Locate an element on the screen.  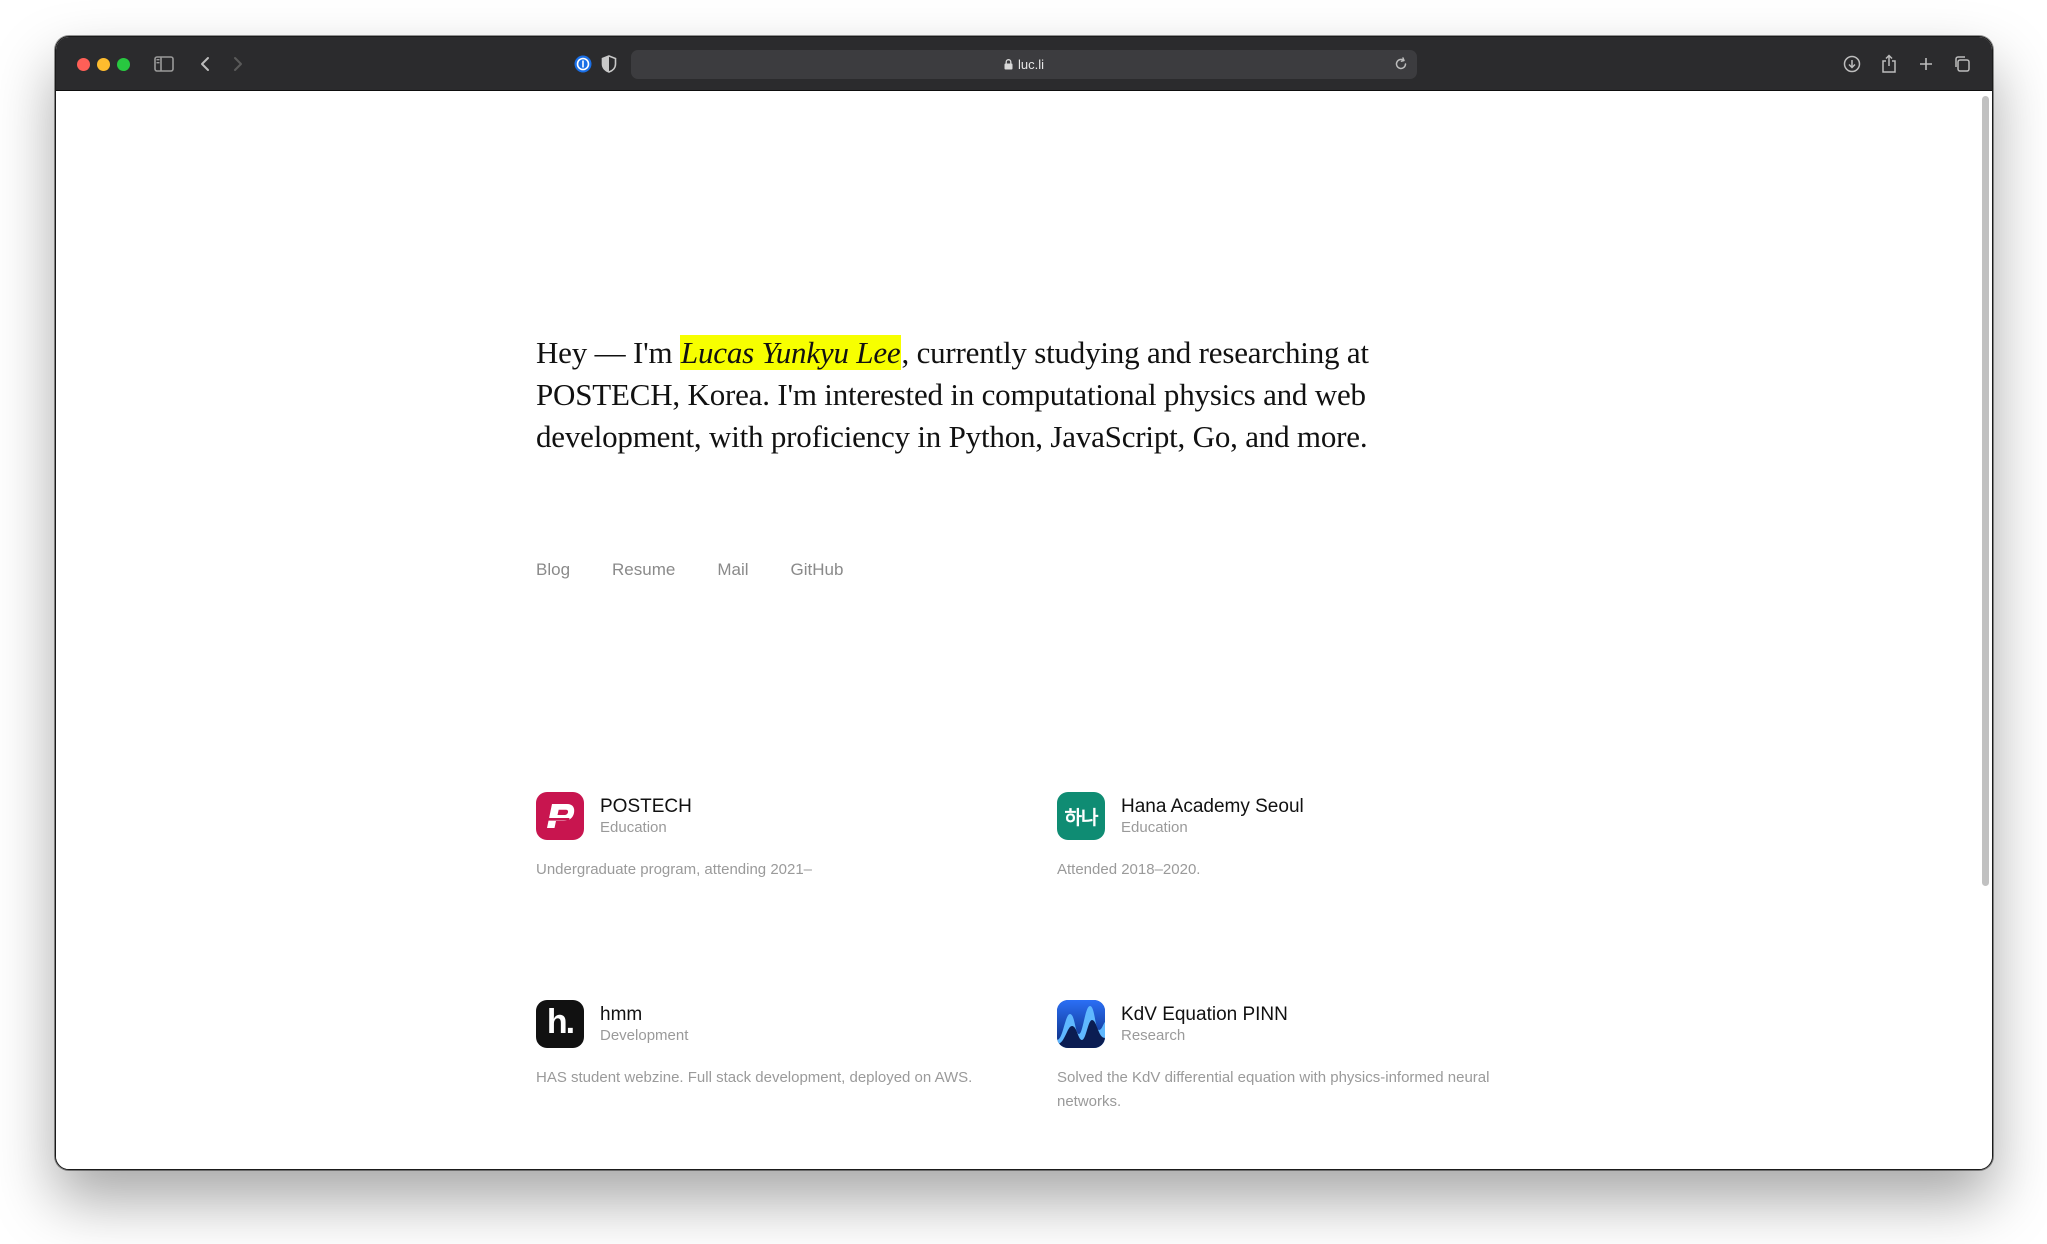
card-title: POSTECH is located at coordinates (646, 806).